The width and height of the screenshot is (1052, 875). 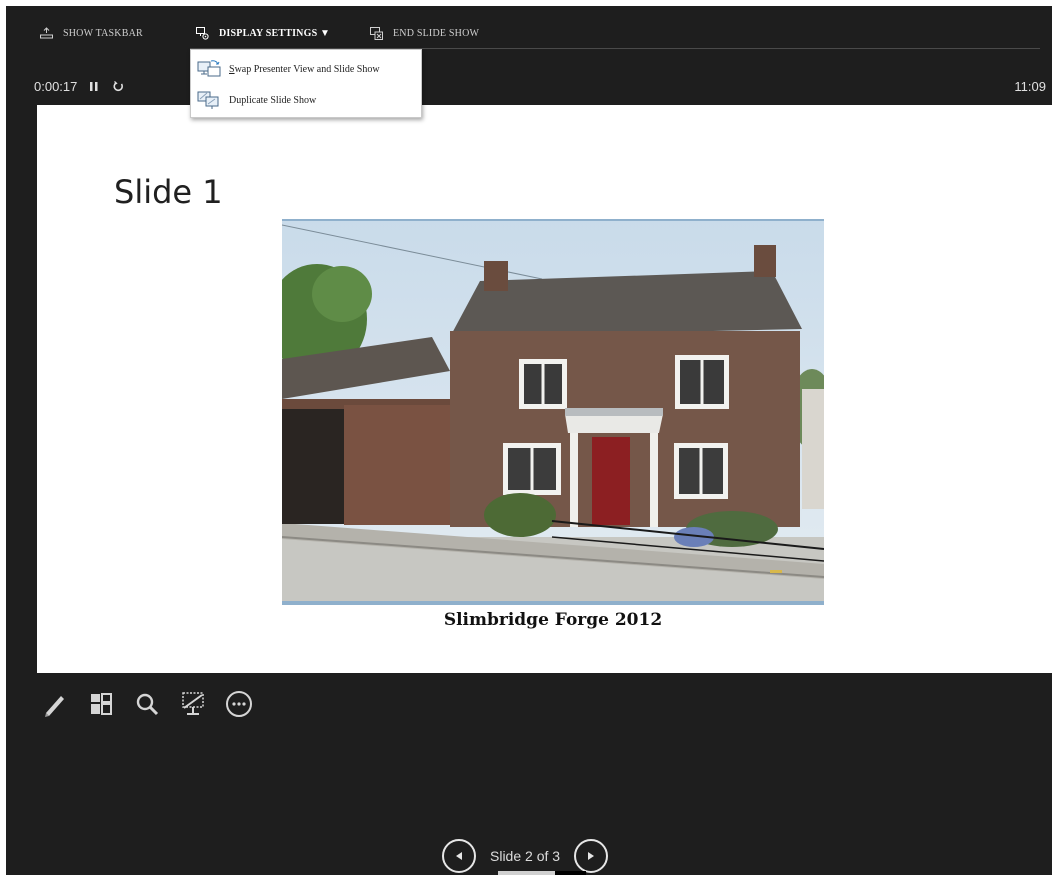 I want to click on duplicate-slide-show-item: Duplicate Slide Show, so click(x=307, y=100).